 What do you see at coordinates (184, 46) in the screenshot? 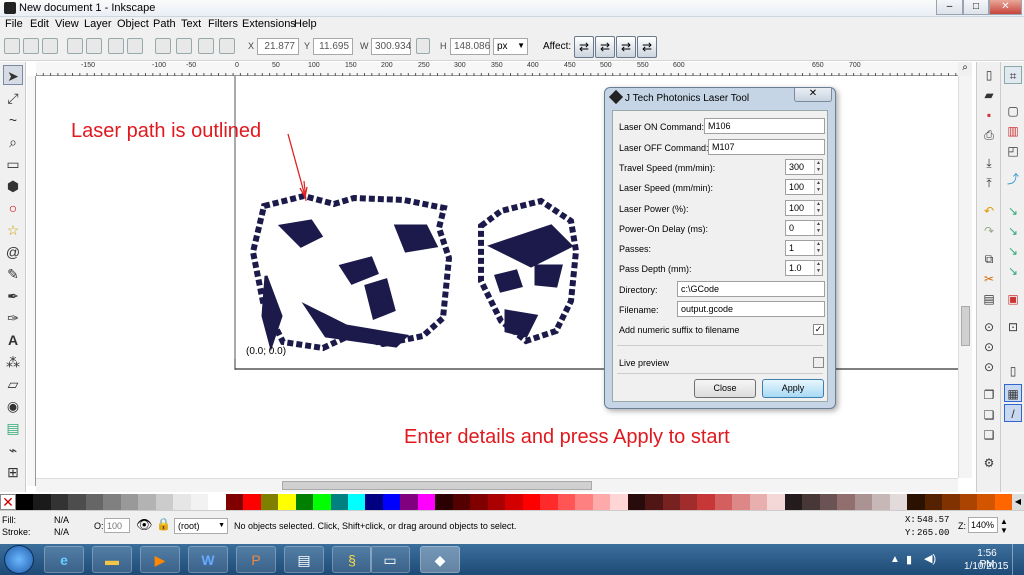
I see `raise-icon` at bounding box center [184, 46].